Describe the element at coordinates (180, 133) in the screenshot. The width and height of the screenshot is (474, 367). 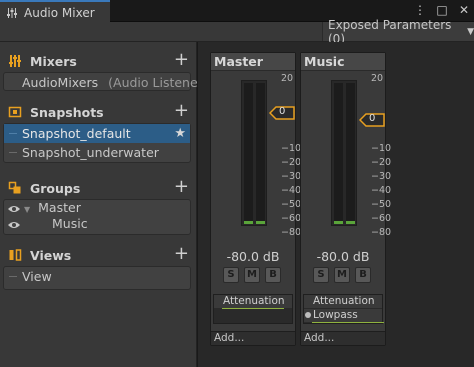
I see `star-icon: ★` at that location.